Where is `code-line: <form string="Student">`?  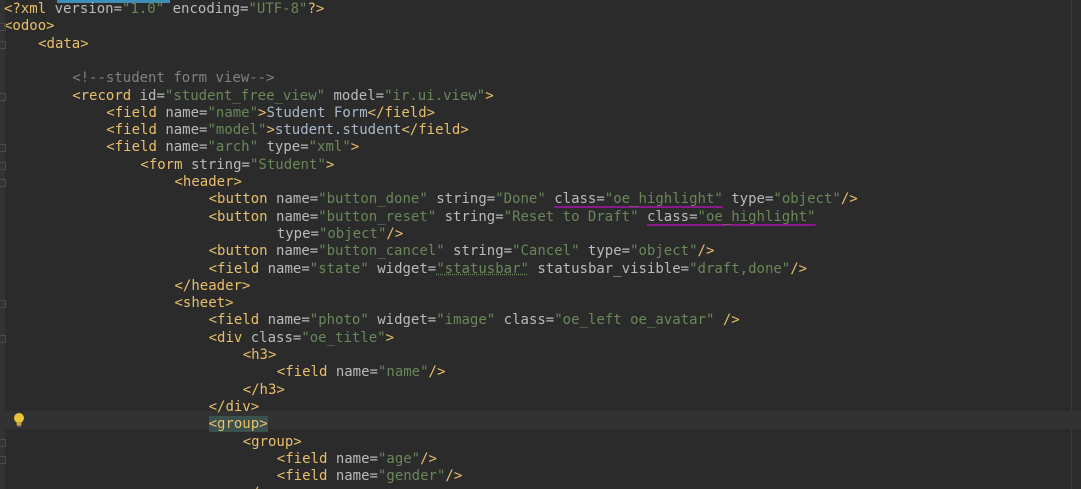
code-line: <form string="Student"> is located at coordinates (169, 165).